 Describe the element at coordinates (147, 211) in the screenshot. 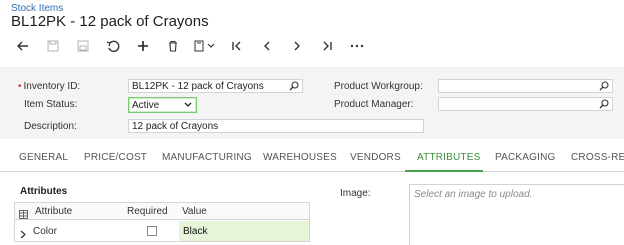

I see `column-header-required: Required` at that location.